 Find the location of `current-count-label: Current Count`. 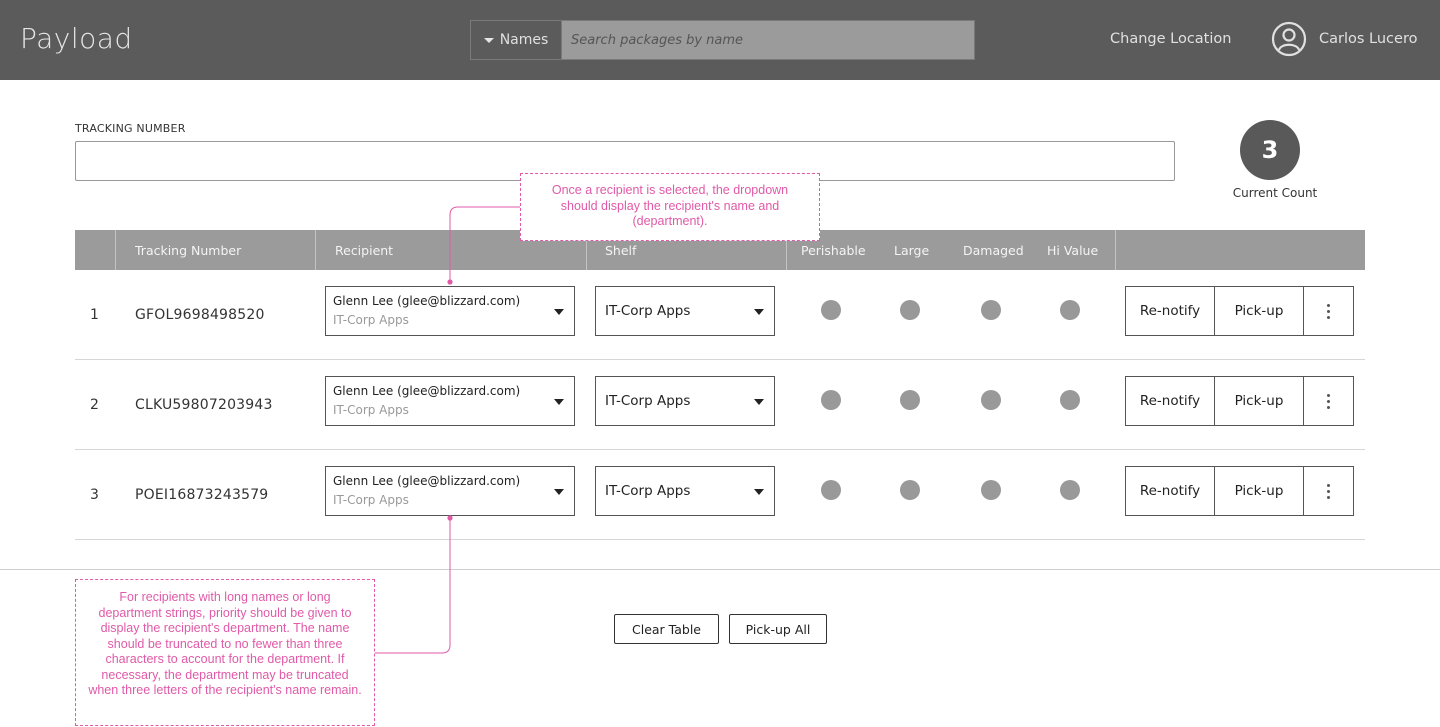

current-count-label: Current Count is located at coordinates (1275, 193).